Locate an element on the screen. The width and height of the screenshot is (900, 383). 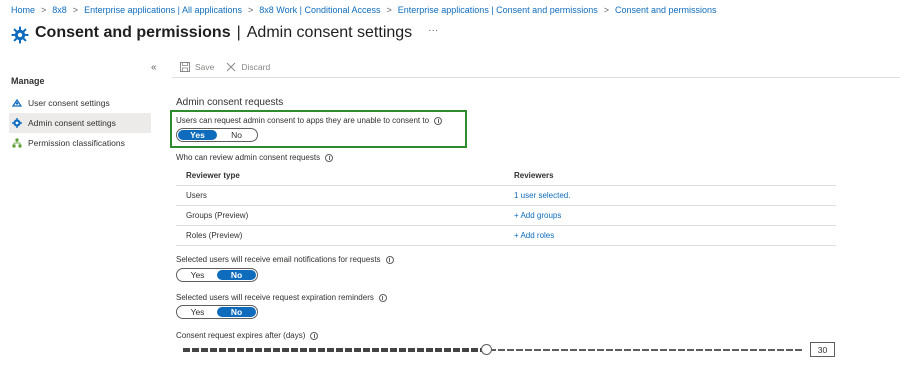
table-header: Reviewer type Reviewers is located at coordinates (506, 176).